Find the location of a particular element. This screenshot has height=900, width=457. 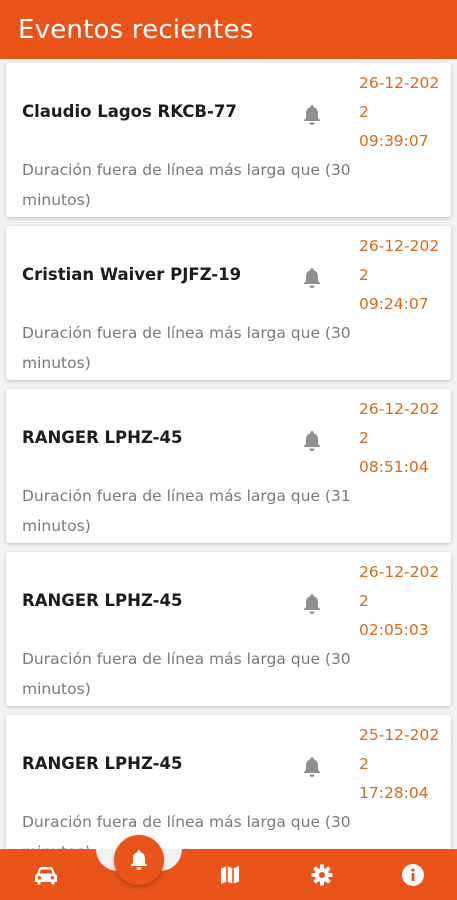

app-bar: Eventos recientes is located at coordinates (228, 29).